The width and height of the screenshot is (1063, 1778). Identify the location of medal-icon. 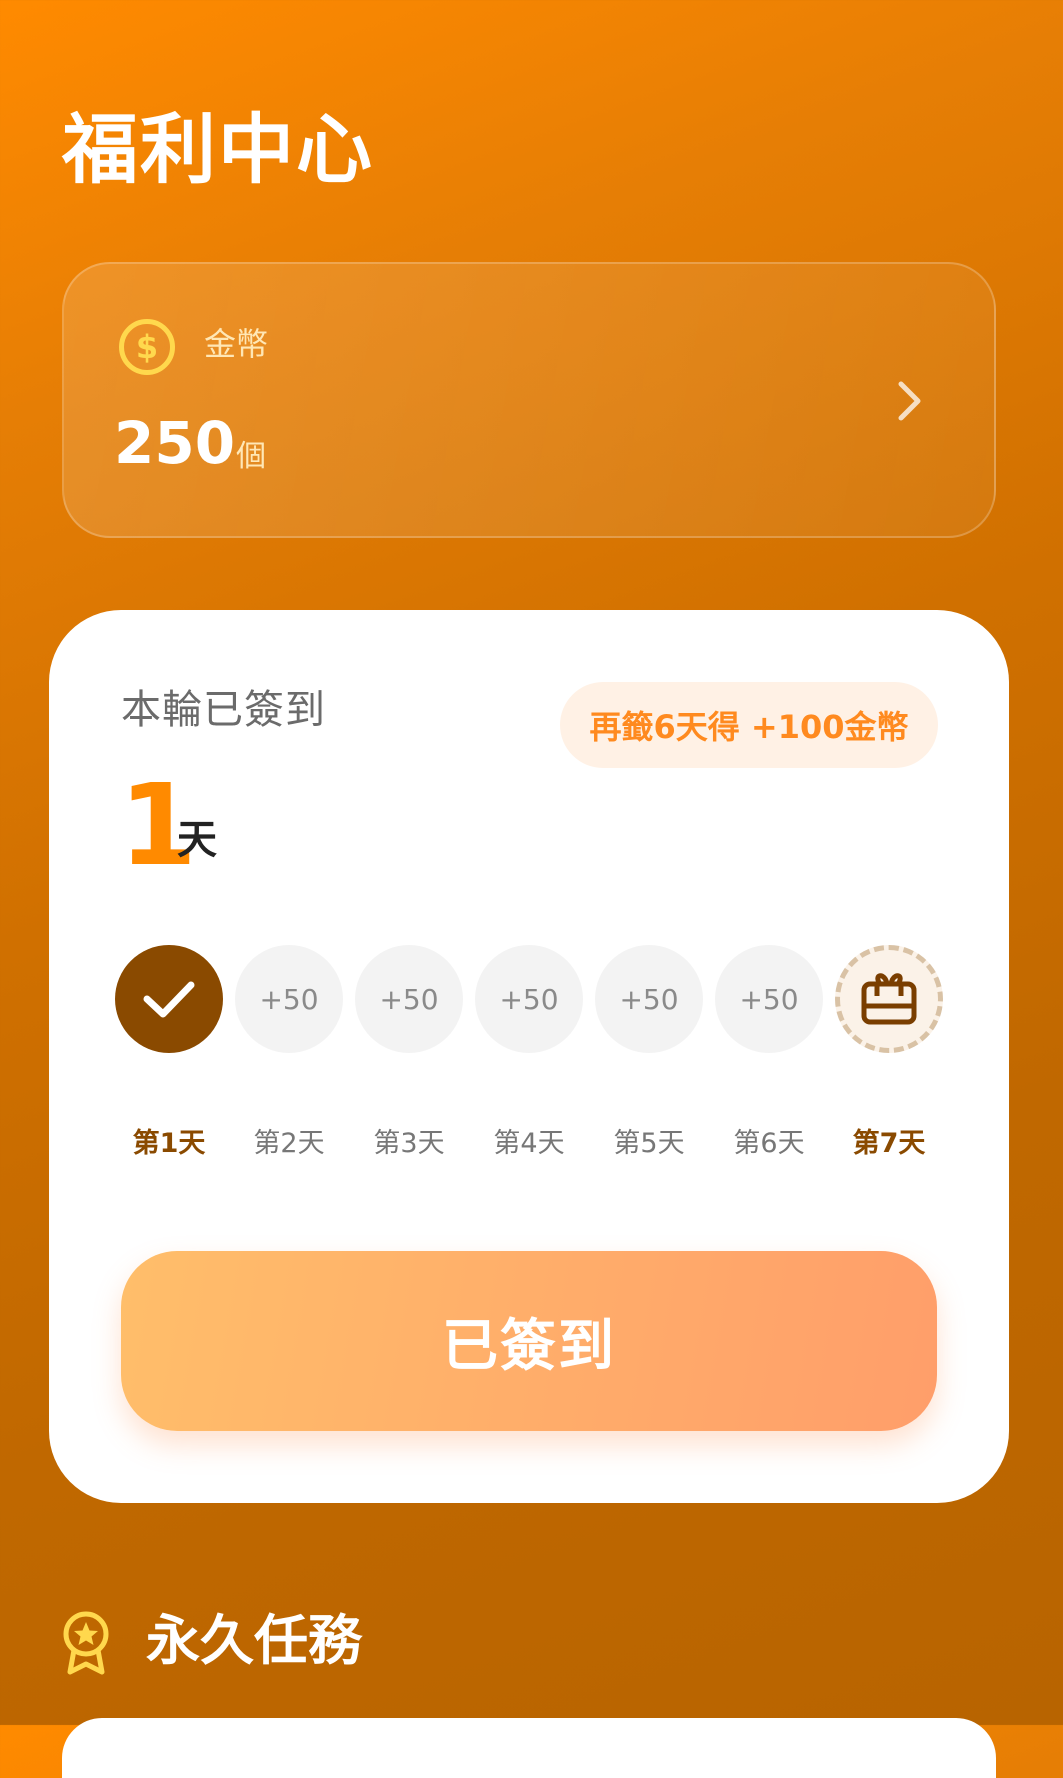
(86, 1643).